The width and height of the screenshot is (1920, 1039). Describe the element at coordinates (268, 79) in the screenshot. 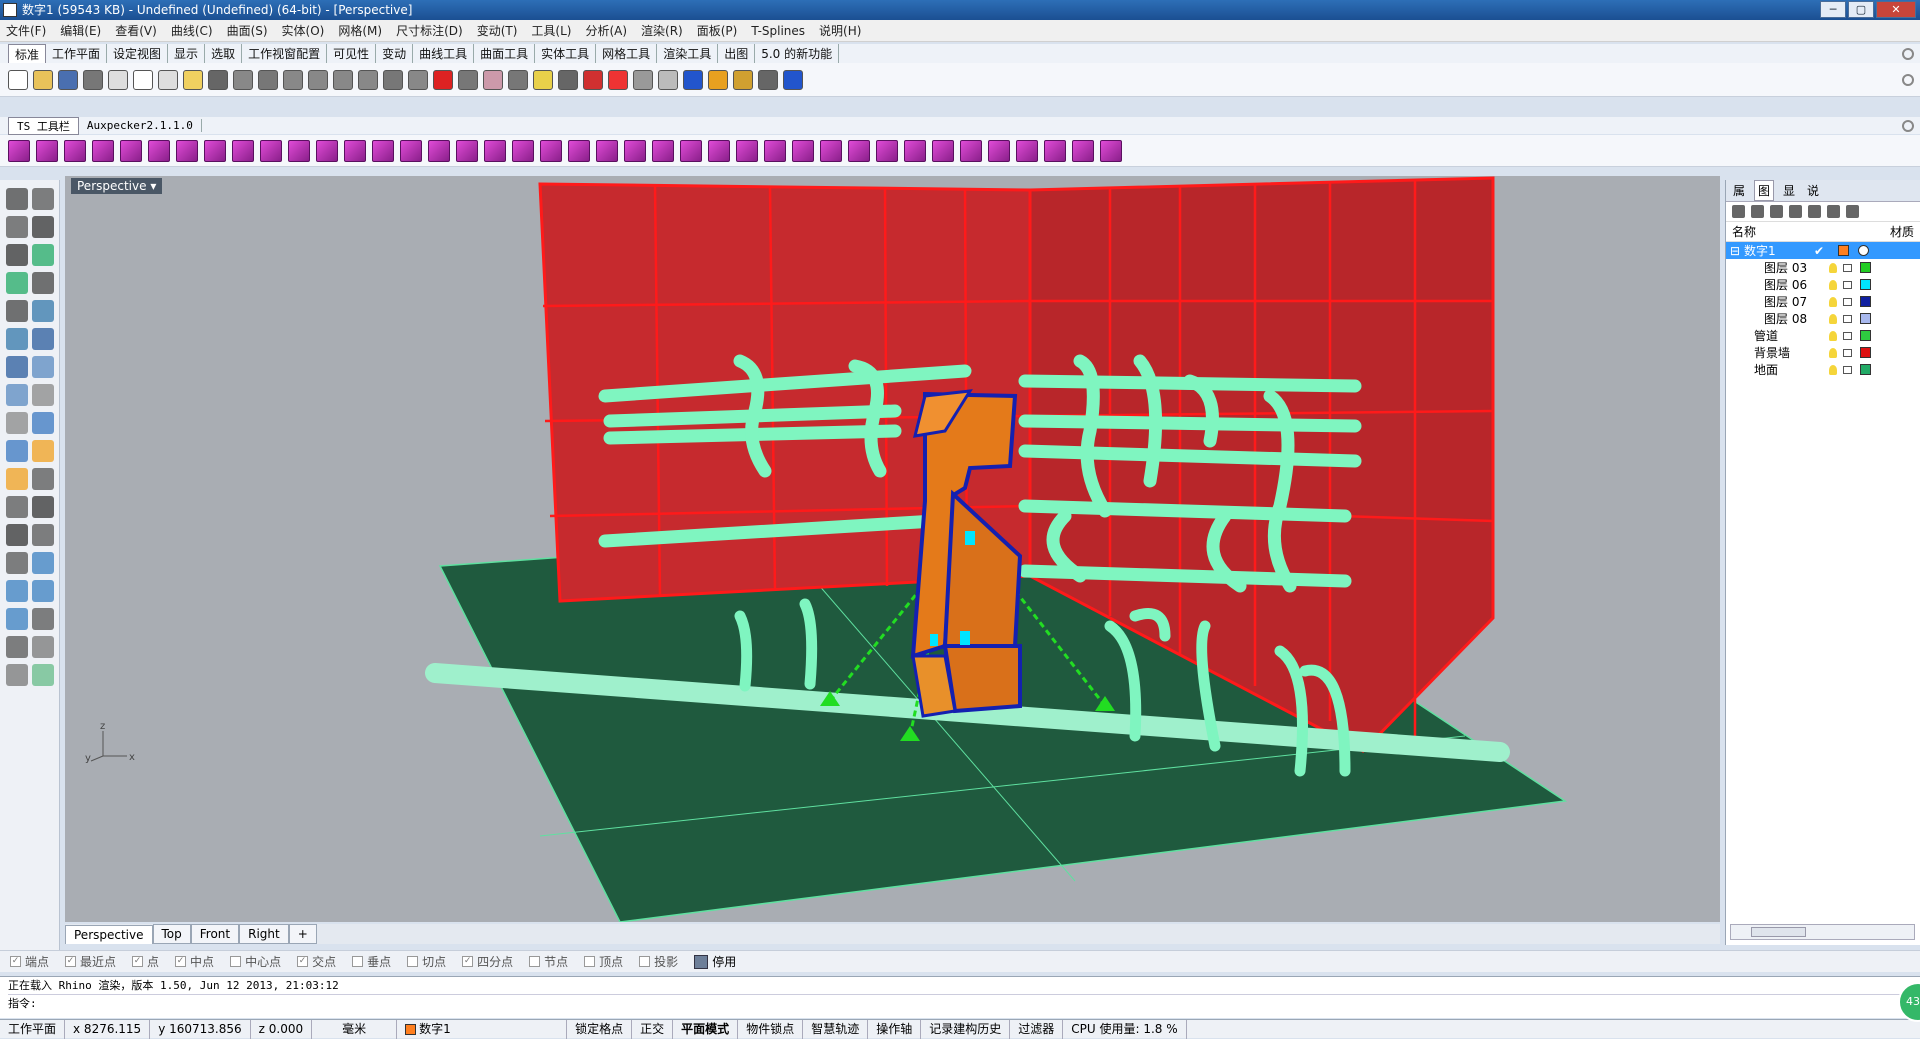

I see `move-view-icon` at that location.